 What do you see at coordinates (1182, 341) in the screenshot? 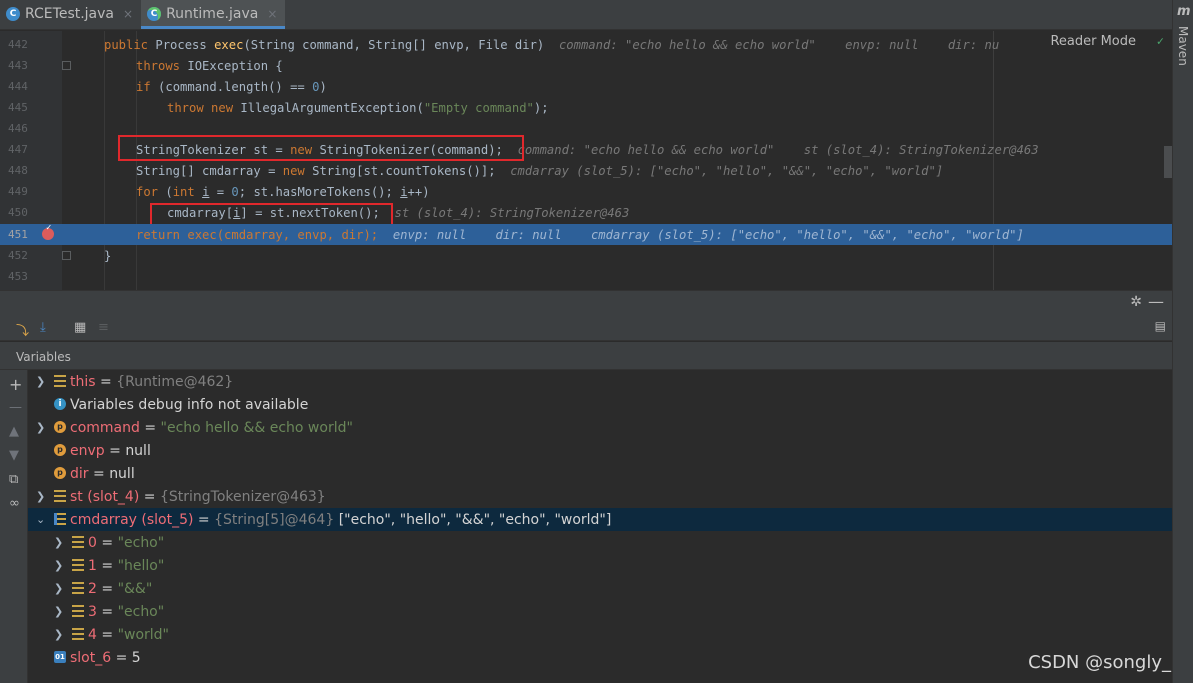
I see `right-tool-strip: m Maven` at bounding box center [1182, 341].